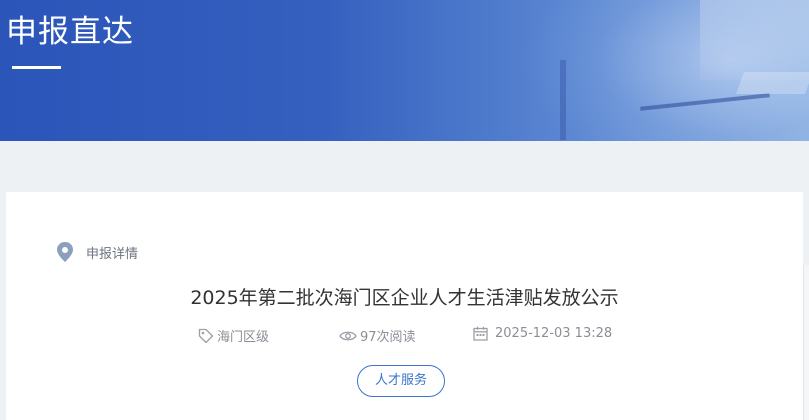  Describe the element at coordinates (401, 381) in the screenshot. I see `category-tag-button: 人才服务` at that location.